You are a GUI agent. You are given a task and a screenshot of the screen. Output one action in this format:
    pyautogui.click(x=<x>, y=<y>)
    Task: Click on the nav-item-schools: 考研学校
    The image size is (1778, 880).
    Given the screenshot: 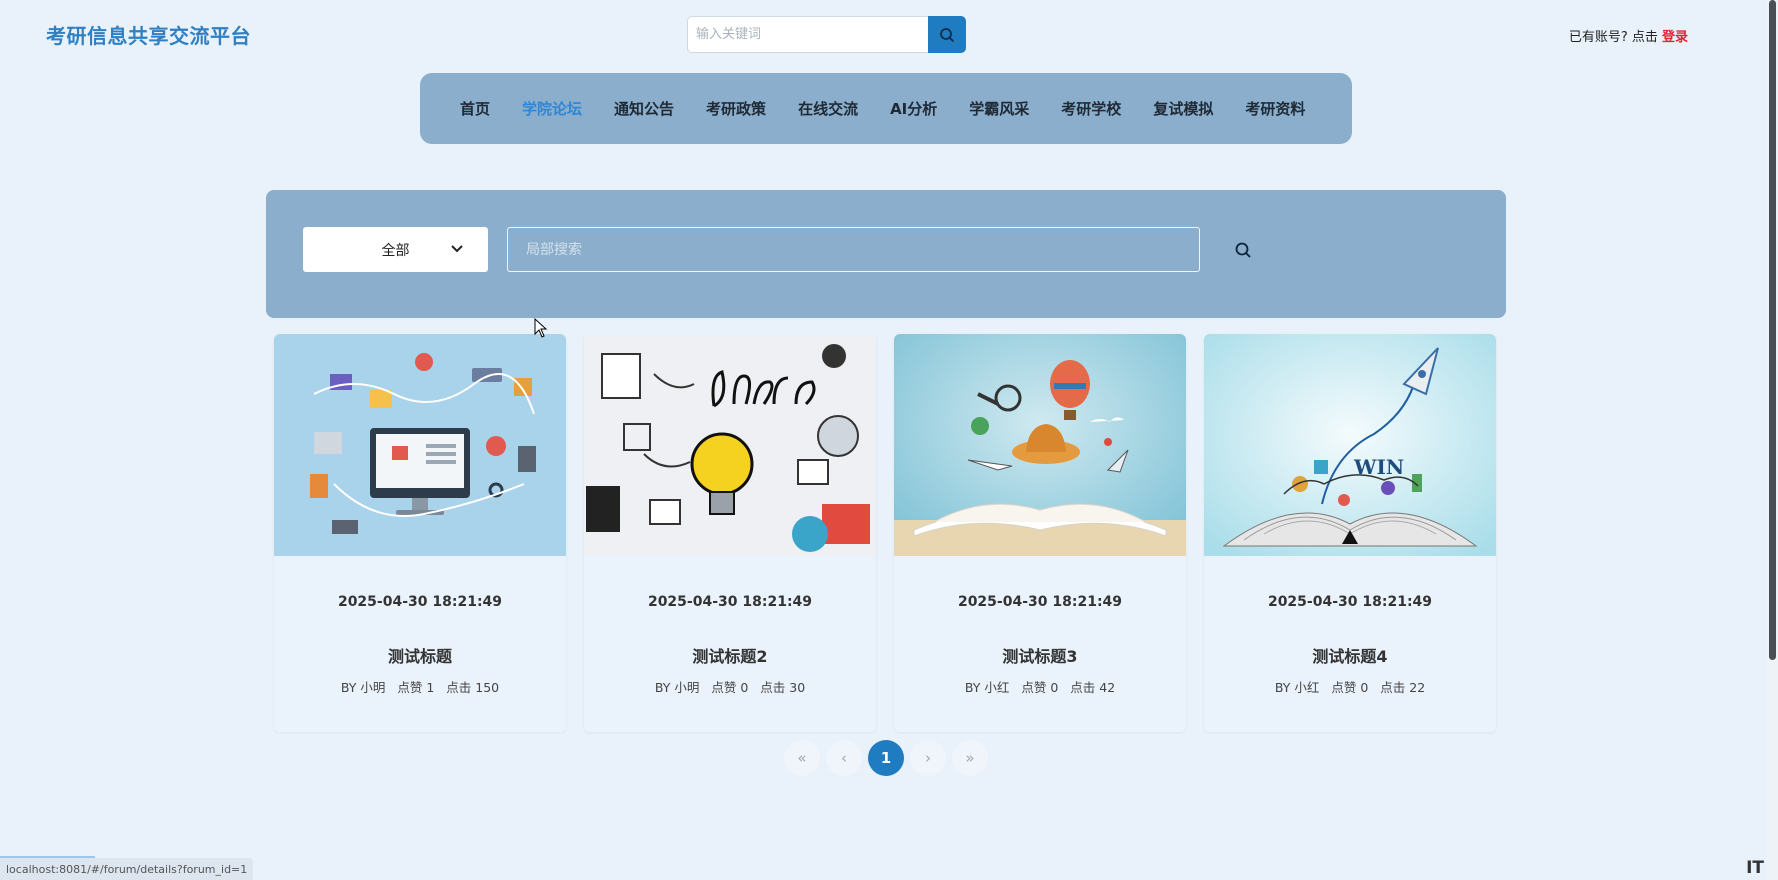 What is the action you would take?
    pyautogui.click(x=1091, y=108)
    